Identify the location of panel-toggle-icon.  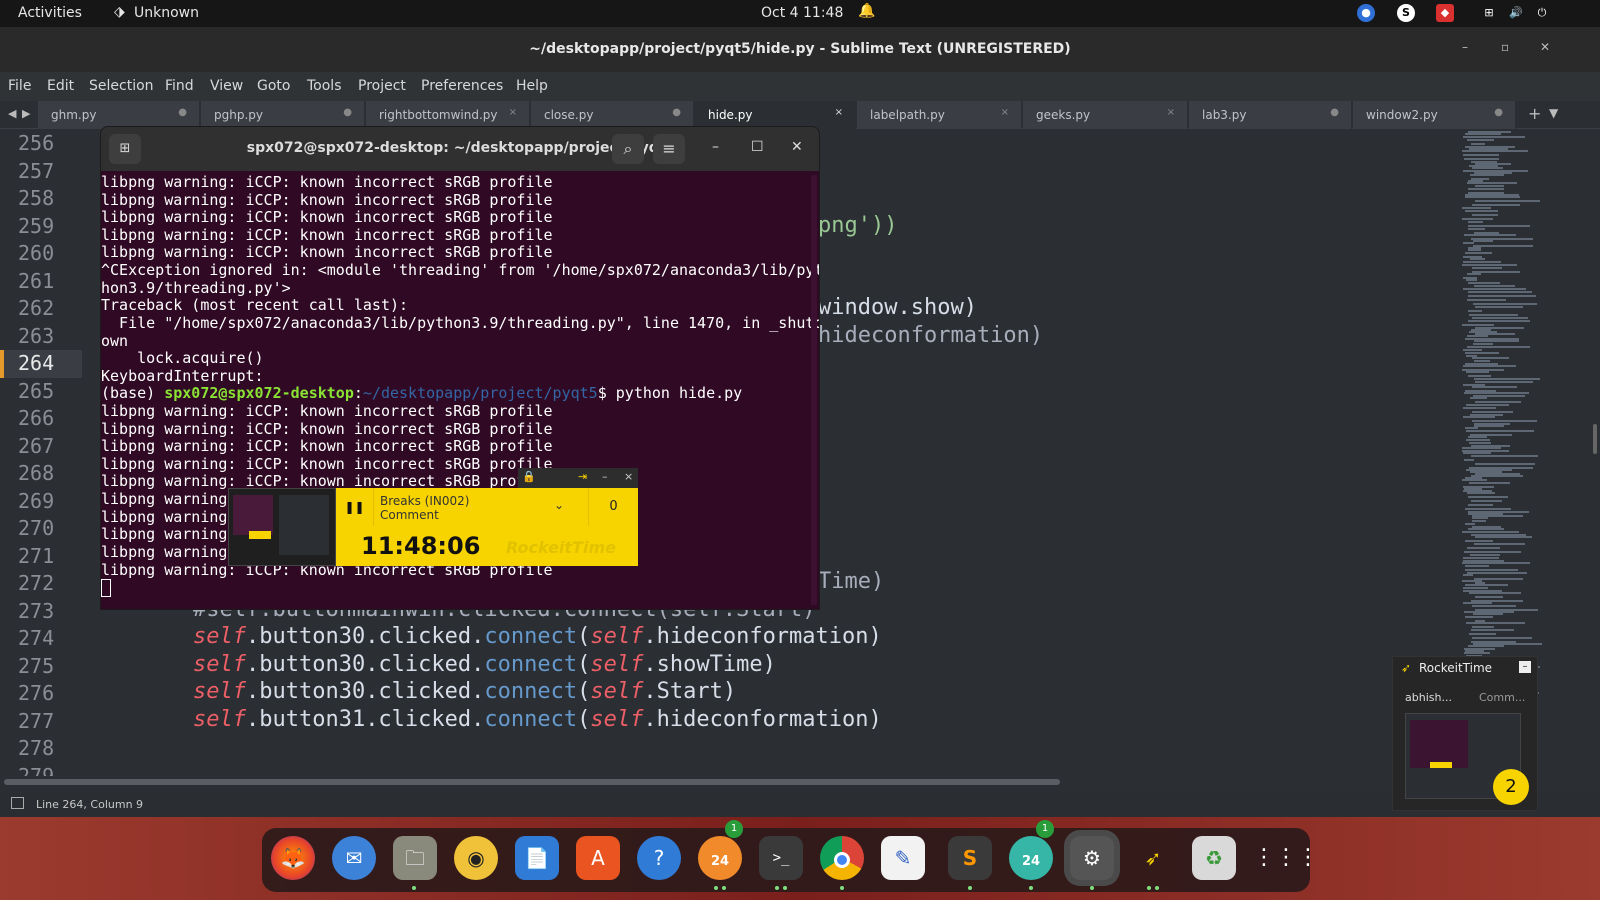
(17, 803).